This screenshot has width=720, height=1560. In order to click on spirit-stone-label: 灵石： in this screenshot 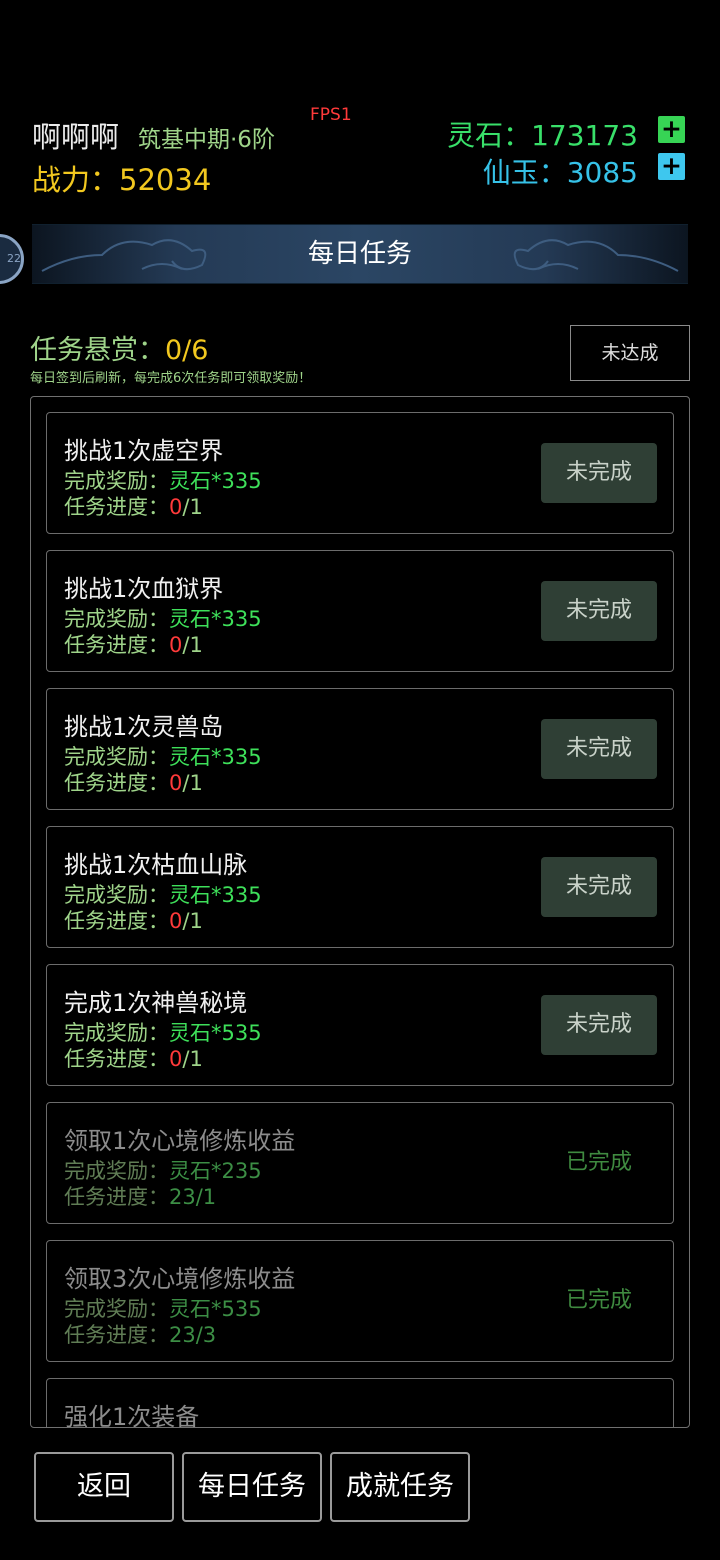, I will do `click(489, 135)`.